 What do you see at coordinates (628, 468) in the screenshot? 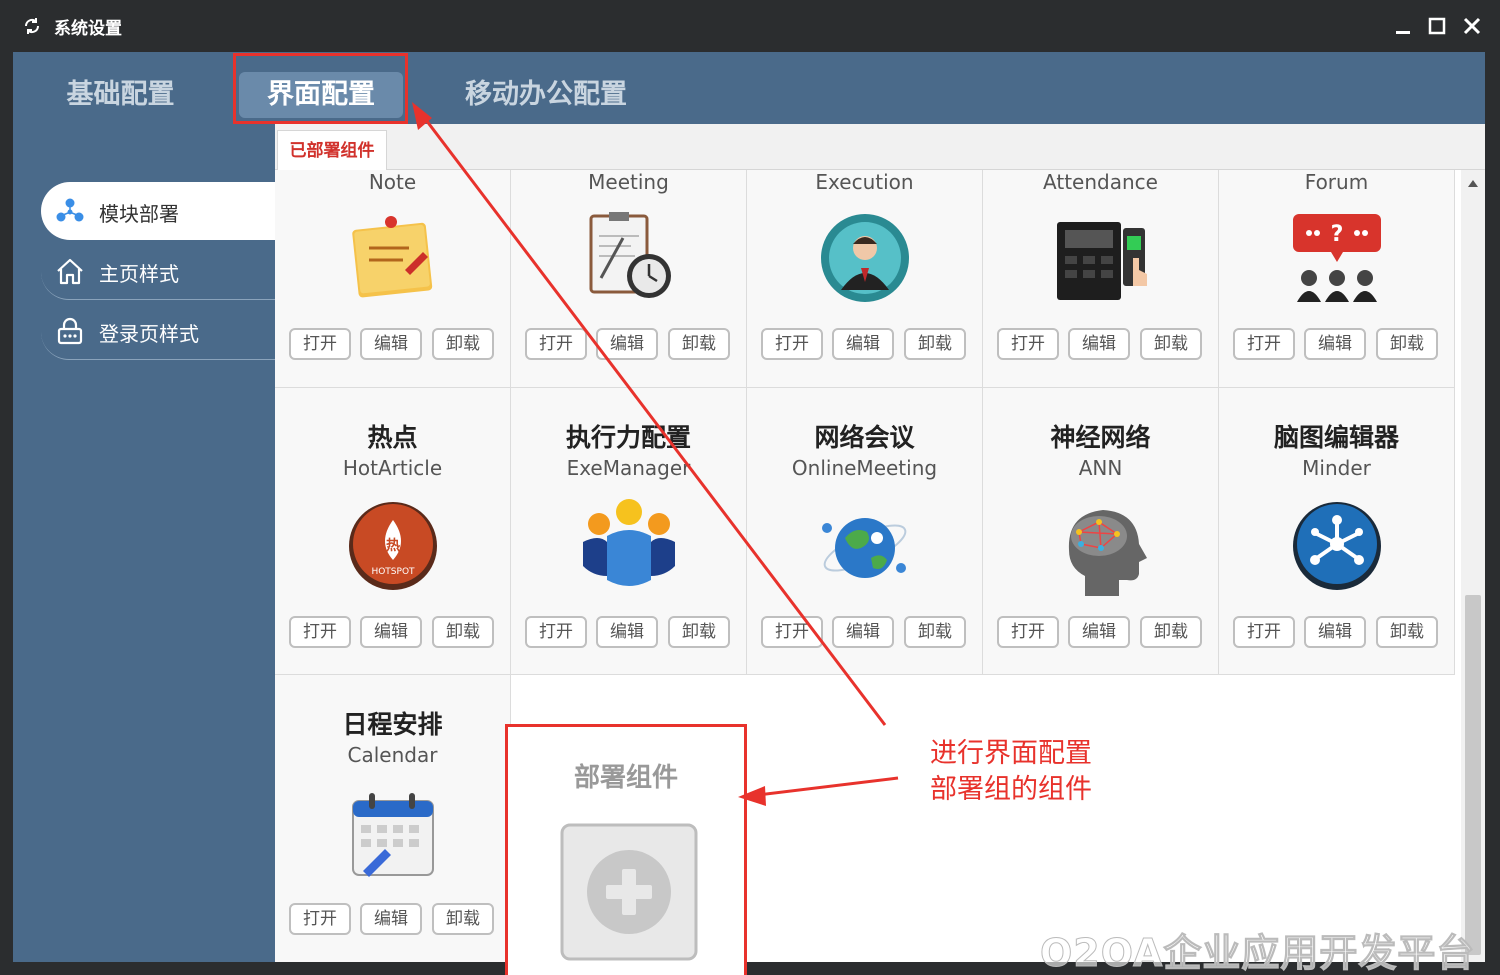
I see `component-name-en: ExeManager` at bounding box center [628, 468].